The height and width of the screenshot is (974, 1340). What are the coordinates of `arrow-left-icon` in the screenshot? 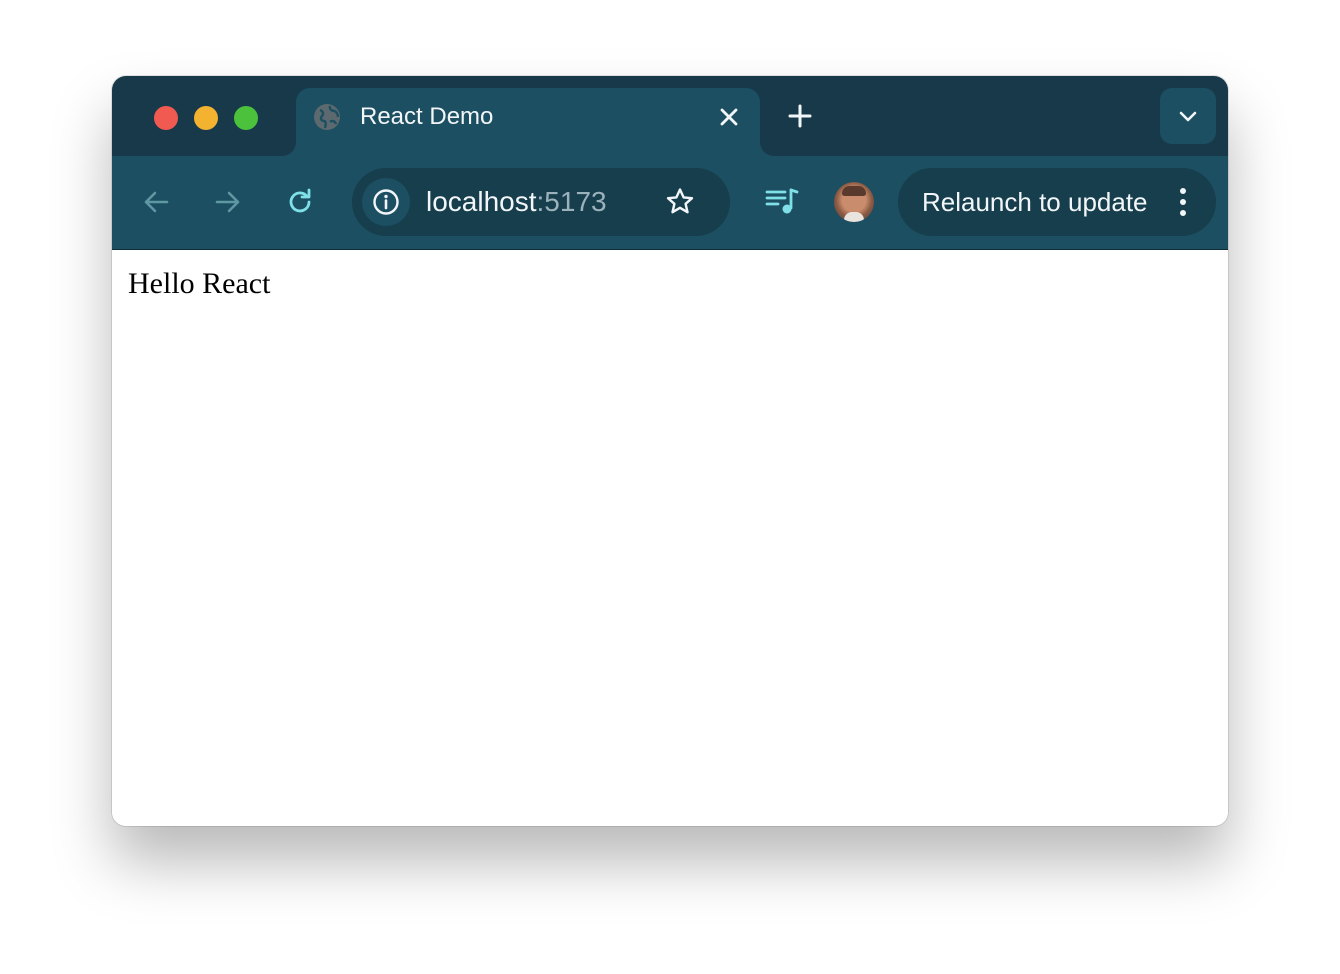 It's located at (156, 202).